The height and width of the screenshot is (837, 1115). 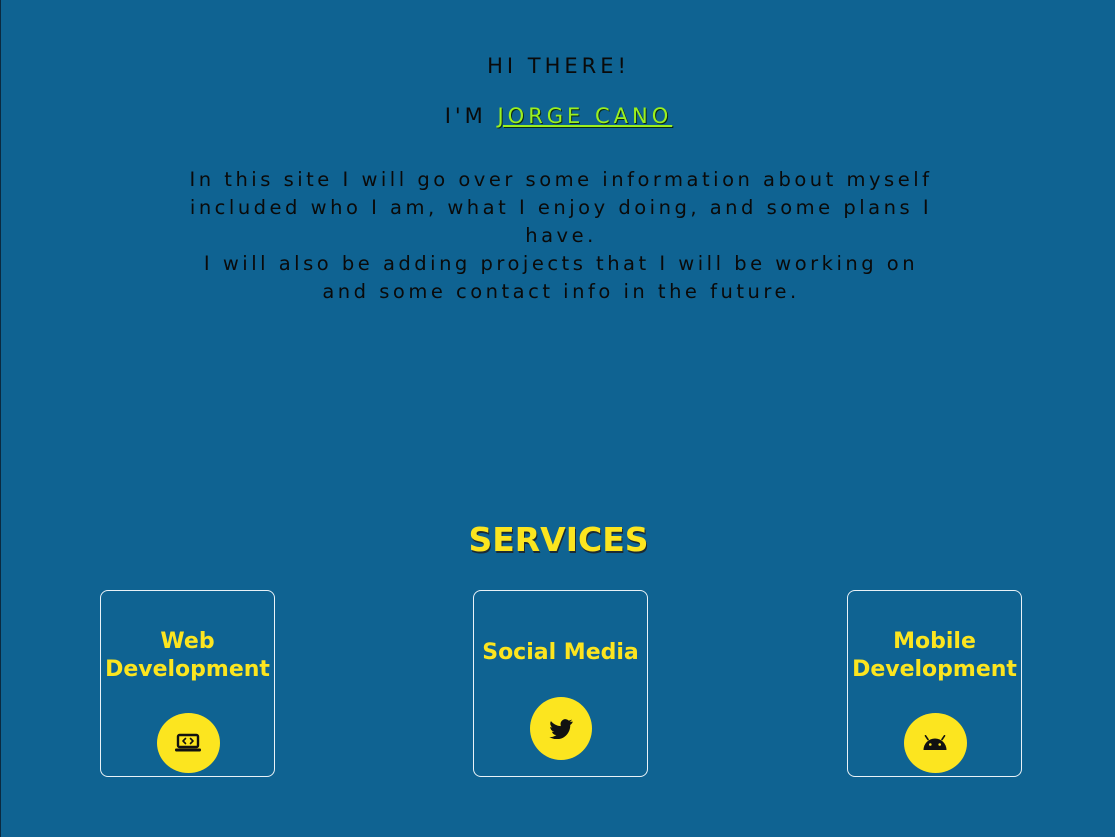 I want to click on services-title: SERVICES, so click(x=558, y=539).